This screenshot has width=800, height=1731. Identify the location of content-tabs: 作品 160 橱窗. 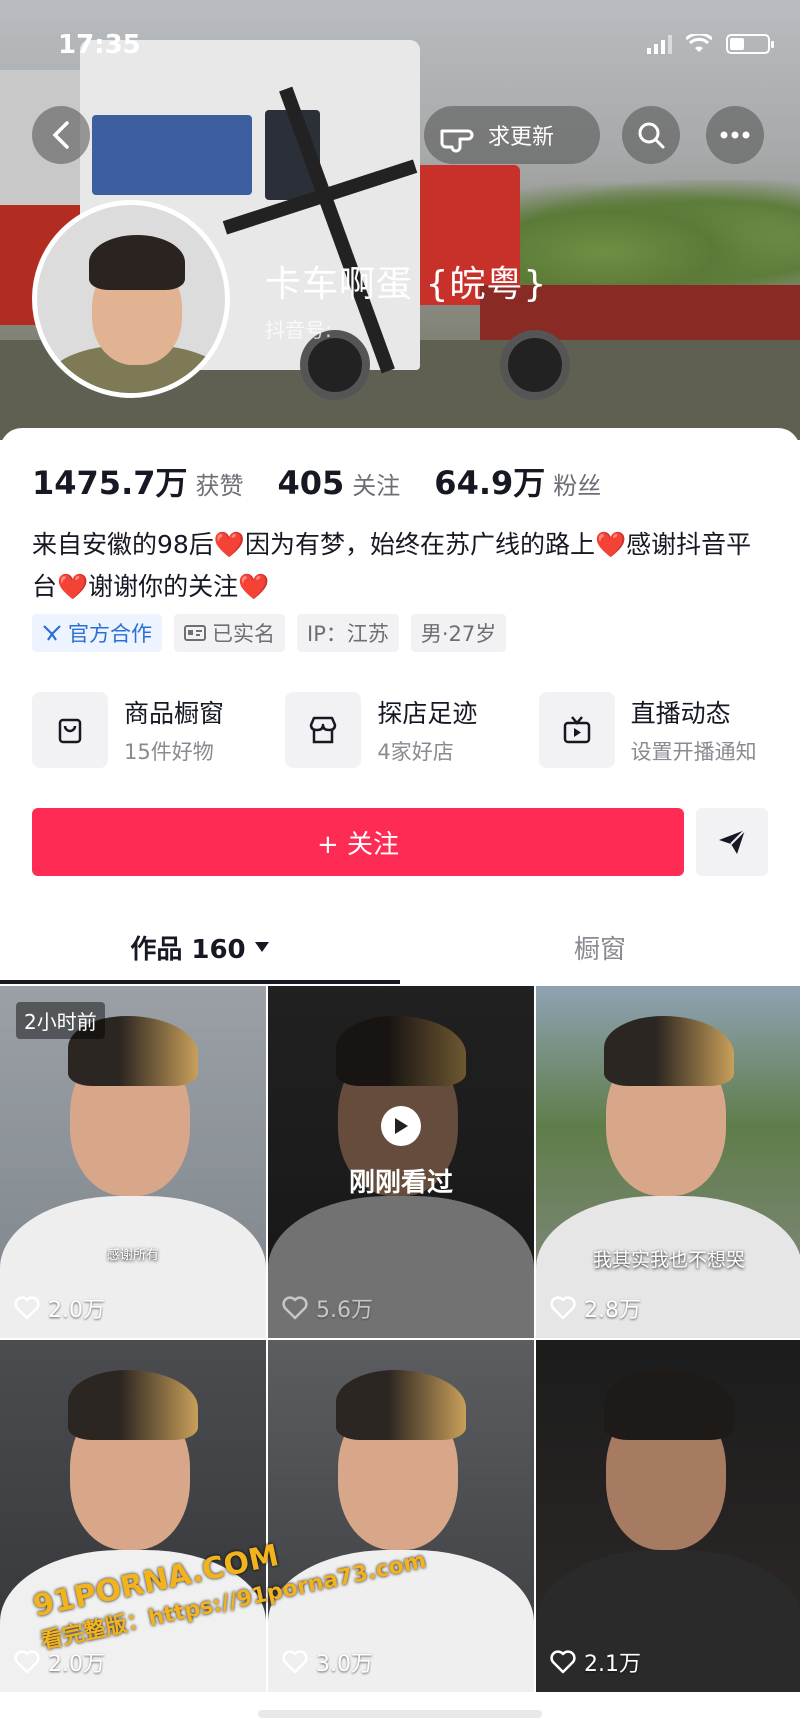
(400, 947).